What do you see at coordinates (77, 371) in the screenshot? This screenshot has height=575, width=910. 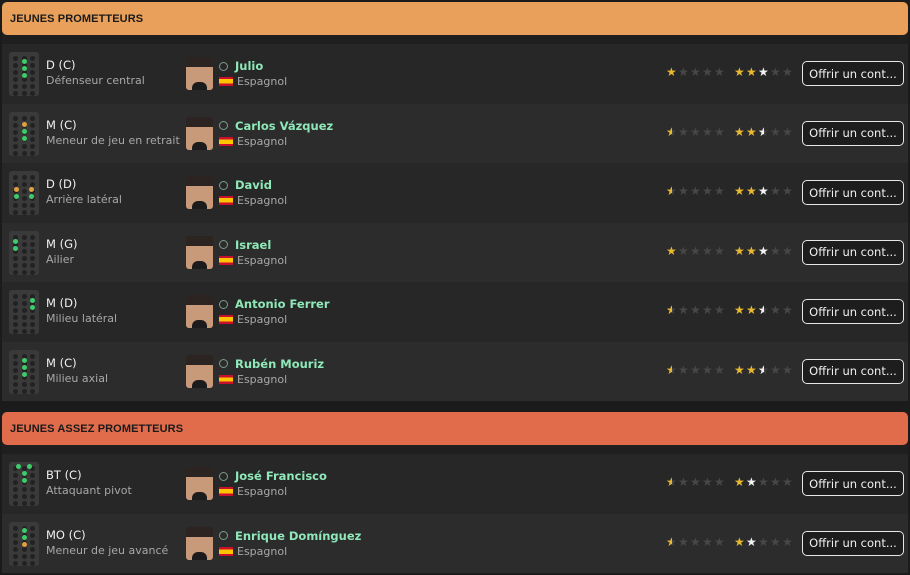 I see `position-info: M (C) Milieu axial` at bounding box center [77, 371].